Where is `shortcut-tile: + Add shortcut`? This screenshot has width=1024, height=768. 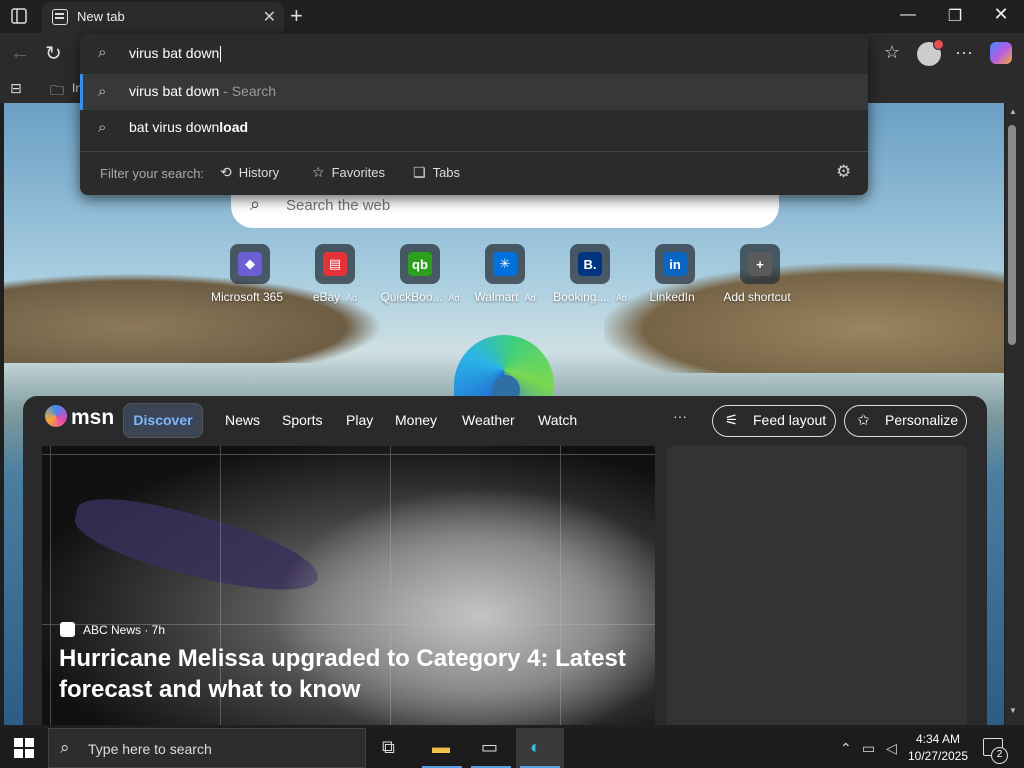
shortcut-tile: + Add shortcut is located at coordinates (760, 274).